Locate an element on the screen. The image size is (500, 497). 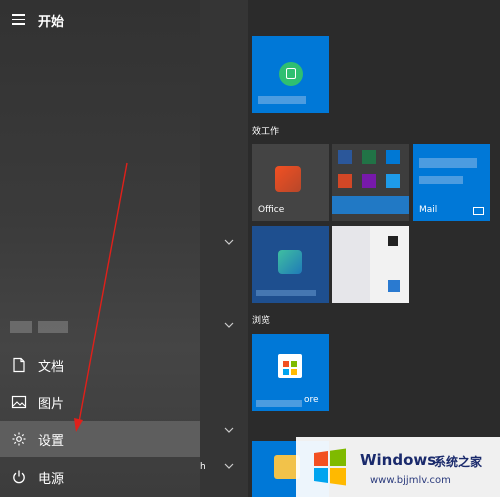
group-label-browse: 浏览 is located at coordinates (261, 321).